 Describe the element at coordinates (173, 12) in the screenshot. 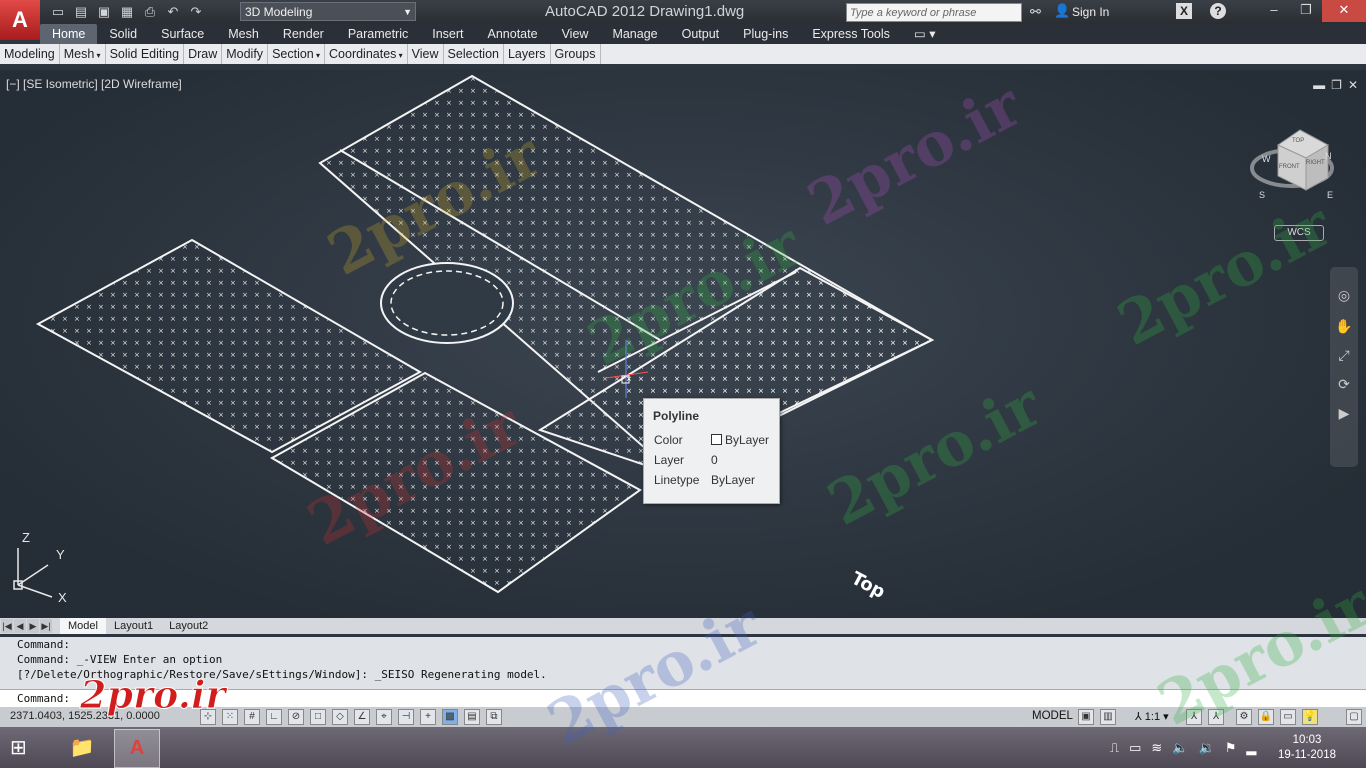

I see `undo-icon: ↶` at that location.